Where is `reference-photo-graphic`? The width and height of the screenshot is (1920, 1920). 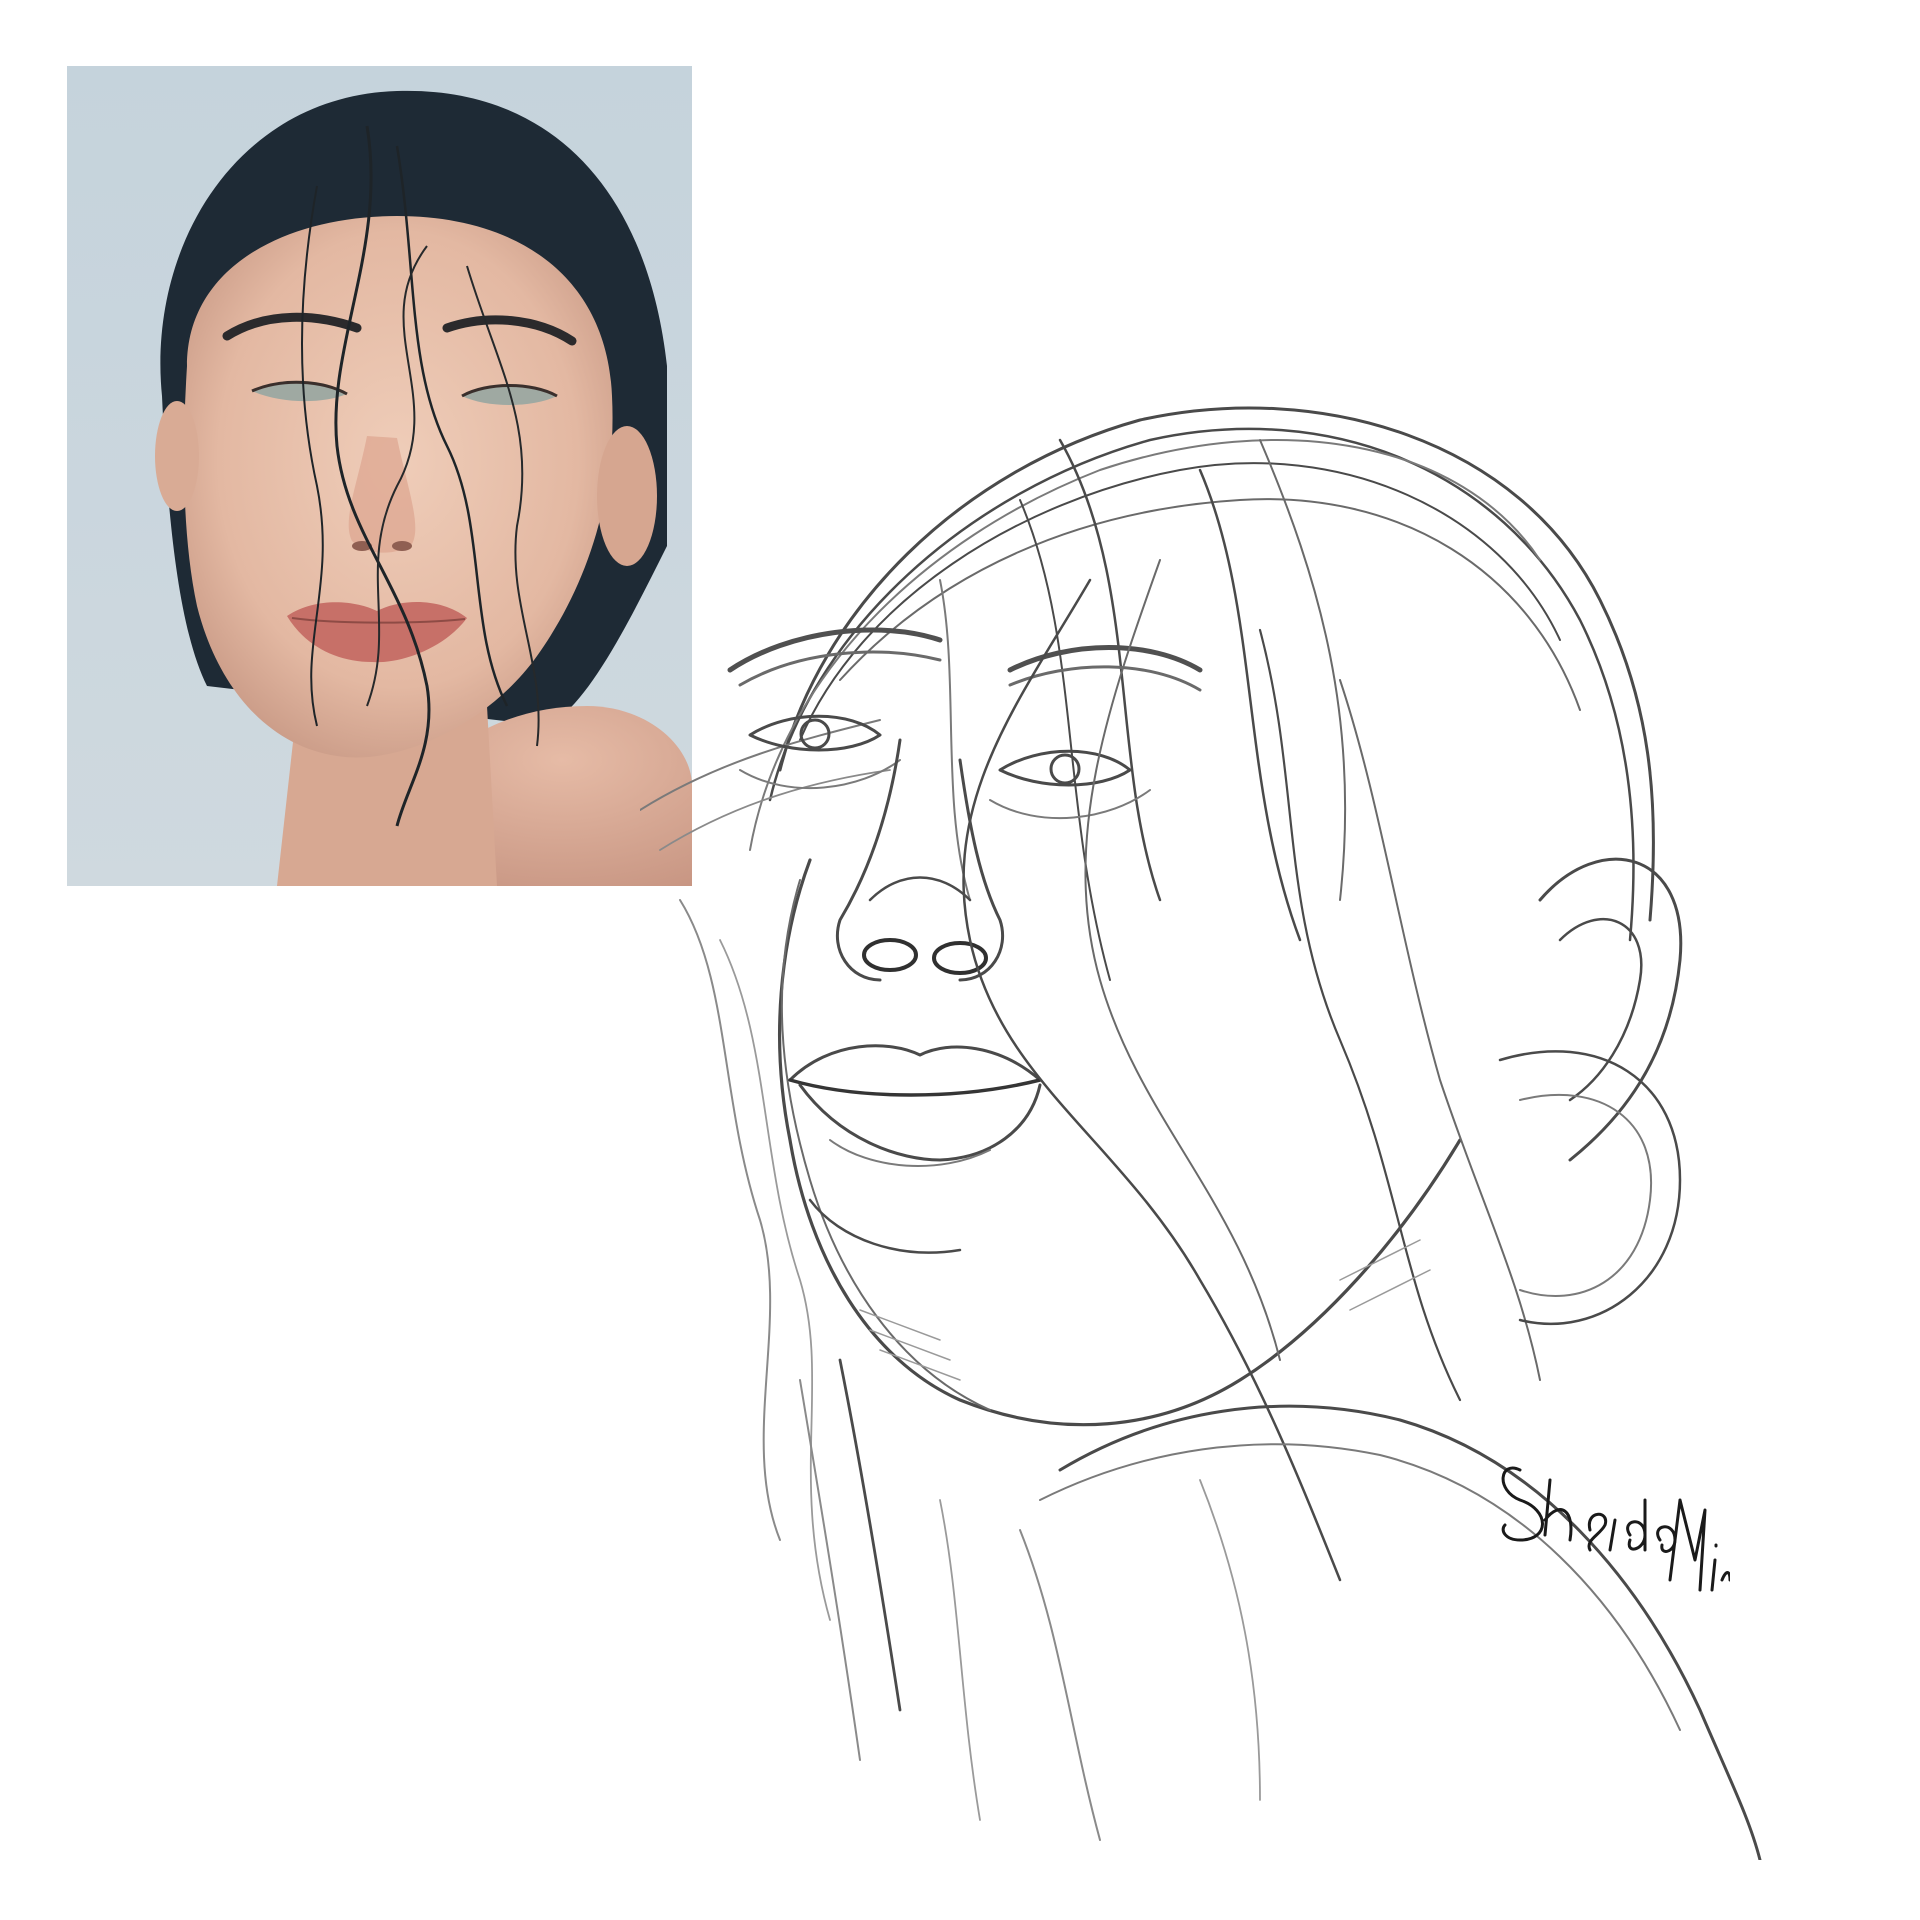
reference-photo-graphic is located at coordinates (379, 476).